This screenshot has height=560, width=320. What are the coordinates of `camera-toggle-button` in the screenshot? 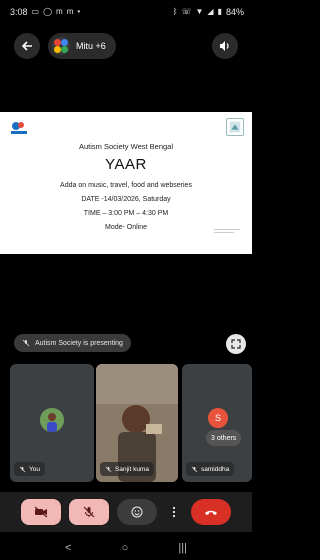 It's located at (41, 512).